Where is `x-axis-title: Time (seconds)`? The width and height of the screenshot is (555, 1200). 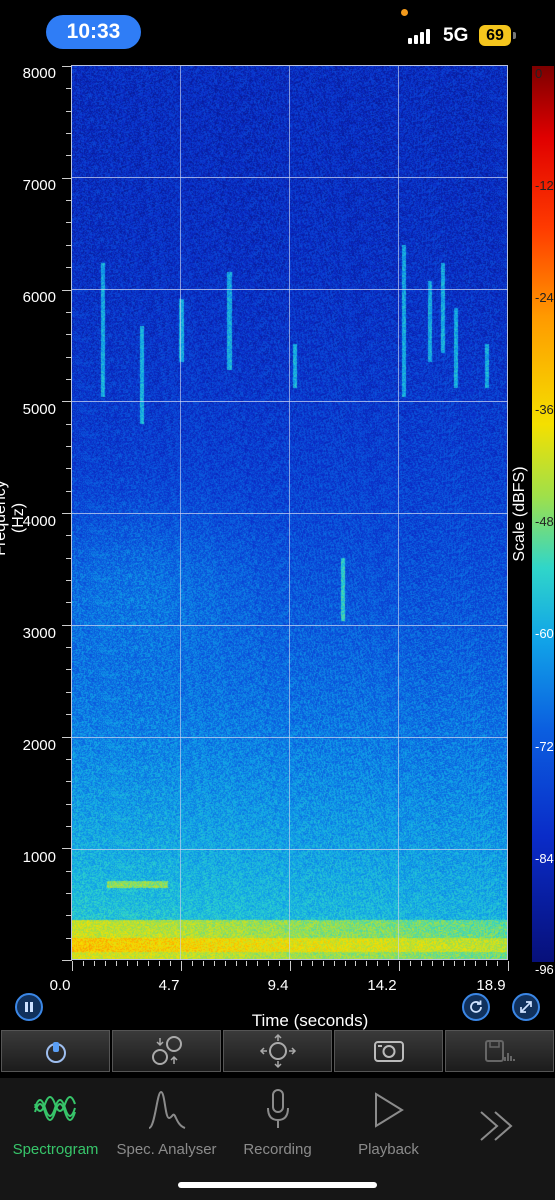 x-axis-title: Time (seconds) is located at coordinates (310, 1020).